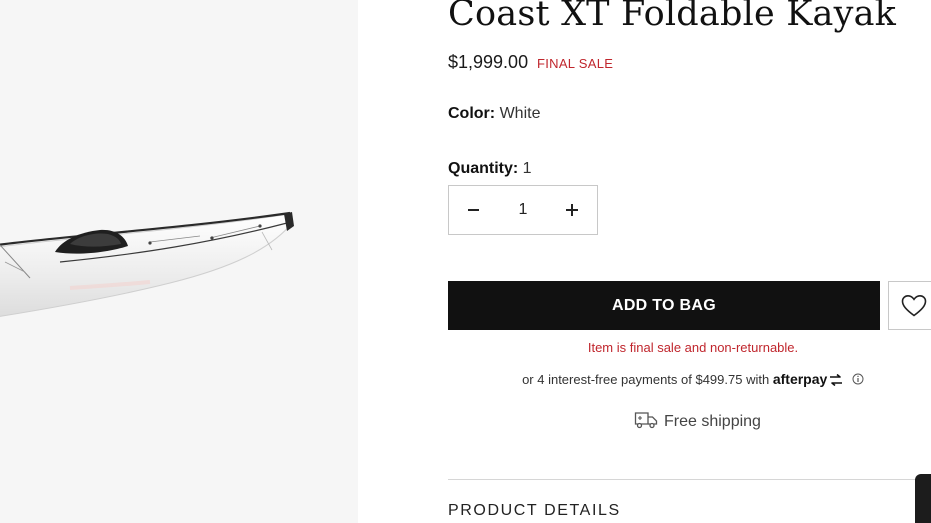 The image size is (931, 523). What do you see at coordinates (914, 305) in the screenshot?
I see `heart-icon` at bounding box center [914, 305].